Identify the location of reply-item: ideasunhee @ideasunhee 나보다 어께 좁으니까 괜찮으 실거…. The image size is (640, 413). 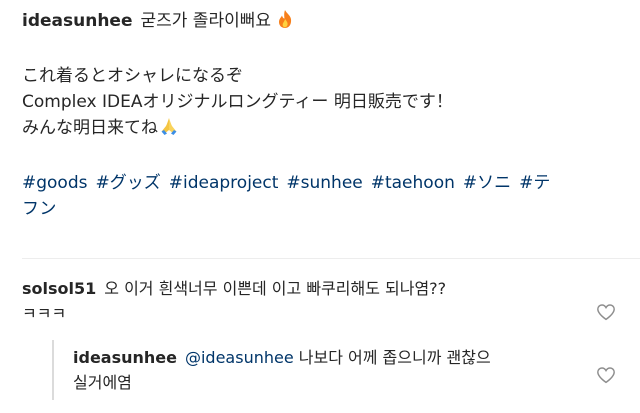
(325, 370).